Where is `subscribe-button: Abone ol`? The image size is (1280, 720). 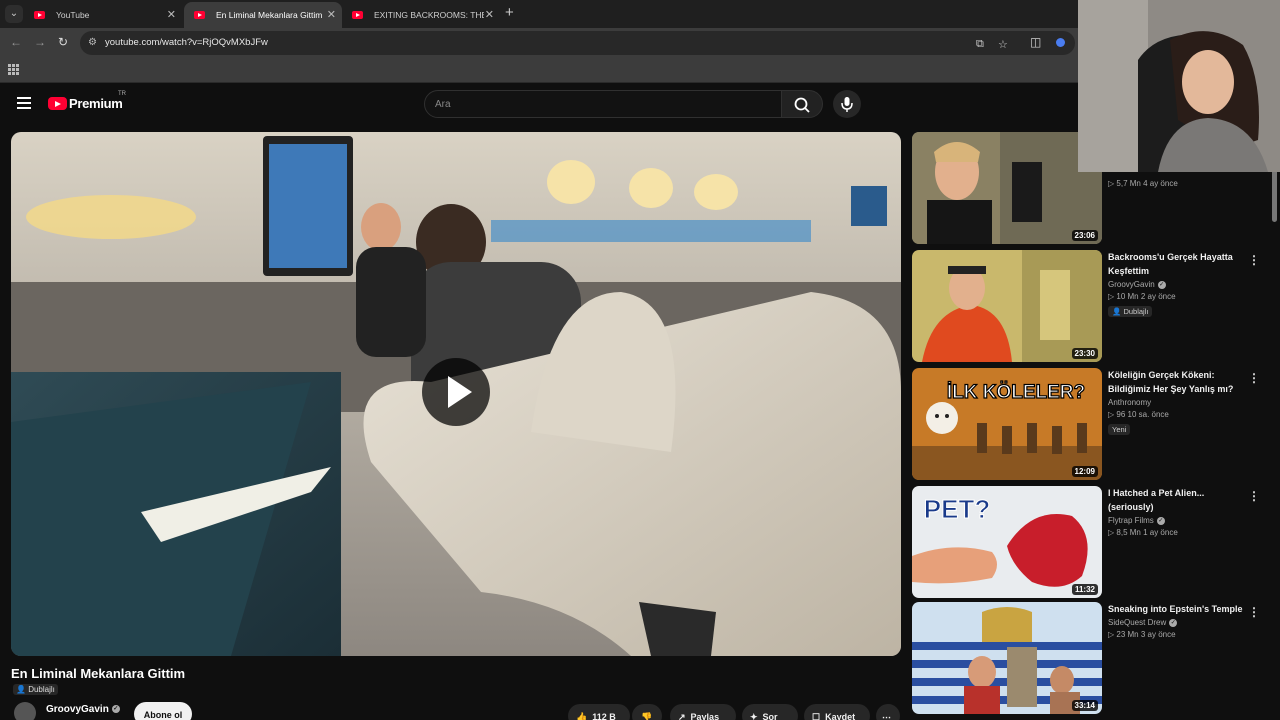 subscribe-button: Abone ol is located at coordinates (163, 711).